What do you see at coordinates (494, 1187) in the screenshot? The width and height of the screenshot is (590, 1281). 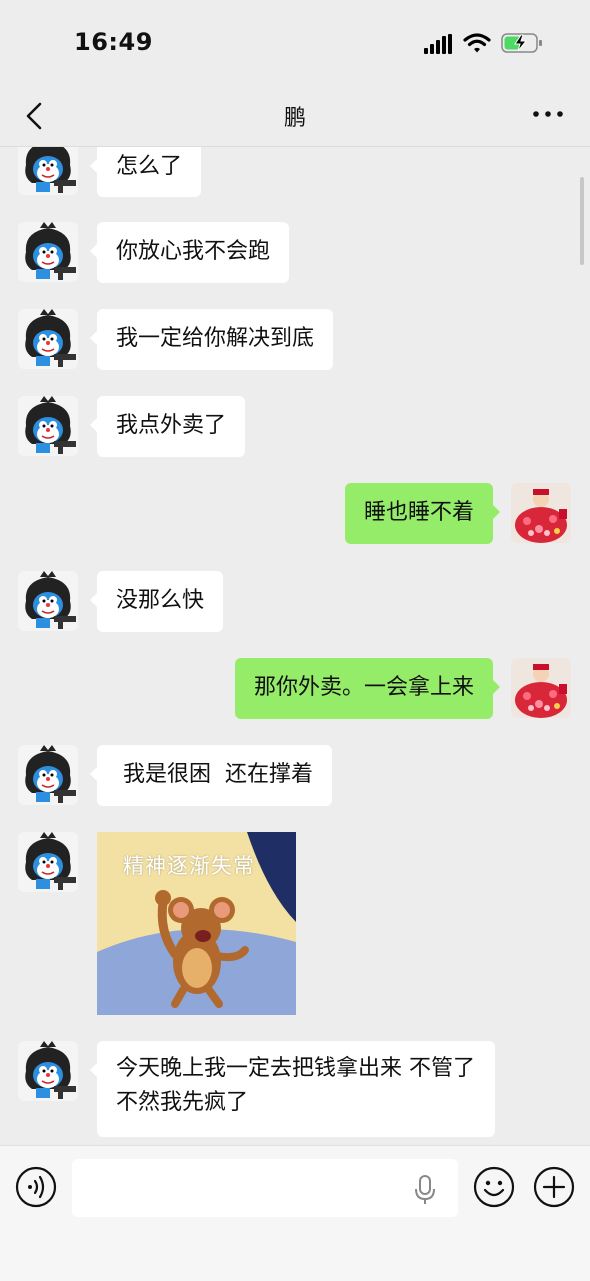 I see `emoji-icon` at bounding box center [494, 1187].